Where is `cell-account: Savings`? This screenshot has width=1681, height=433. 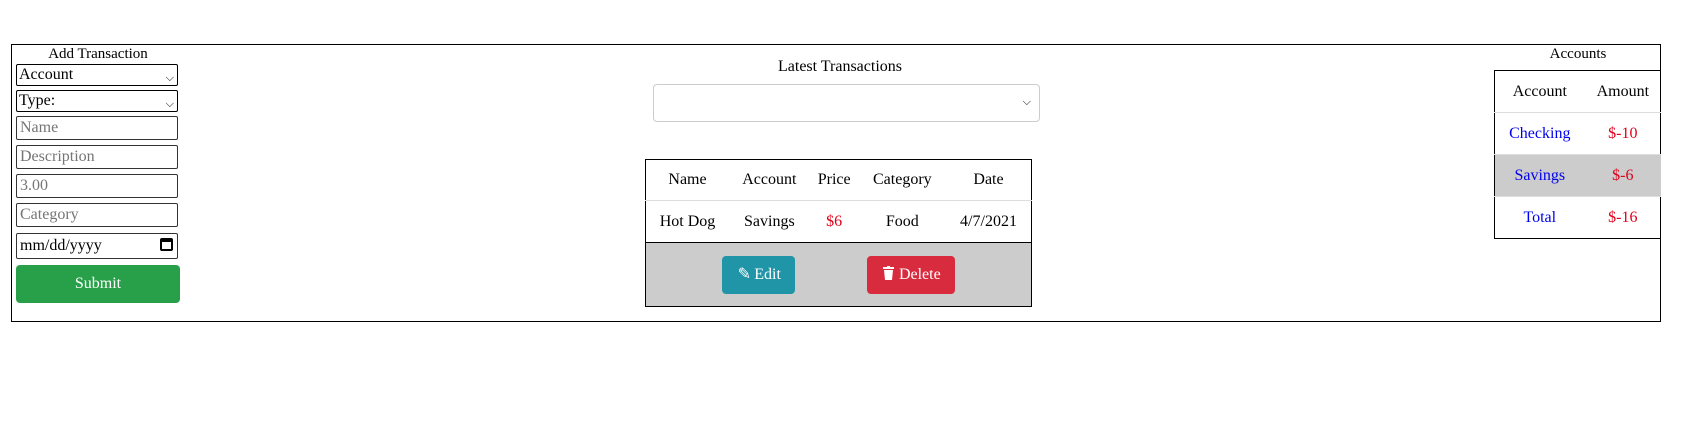
cell-account: Savings is located at coordinates (769, 221).